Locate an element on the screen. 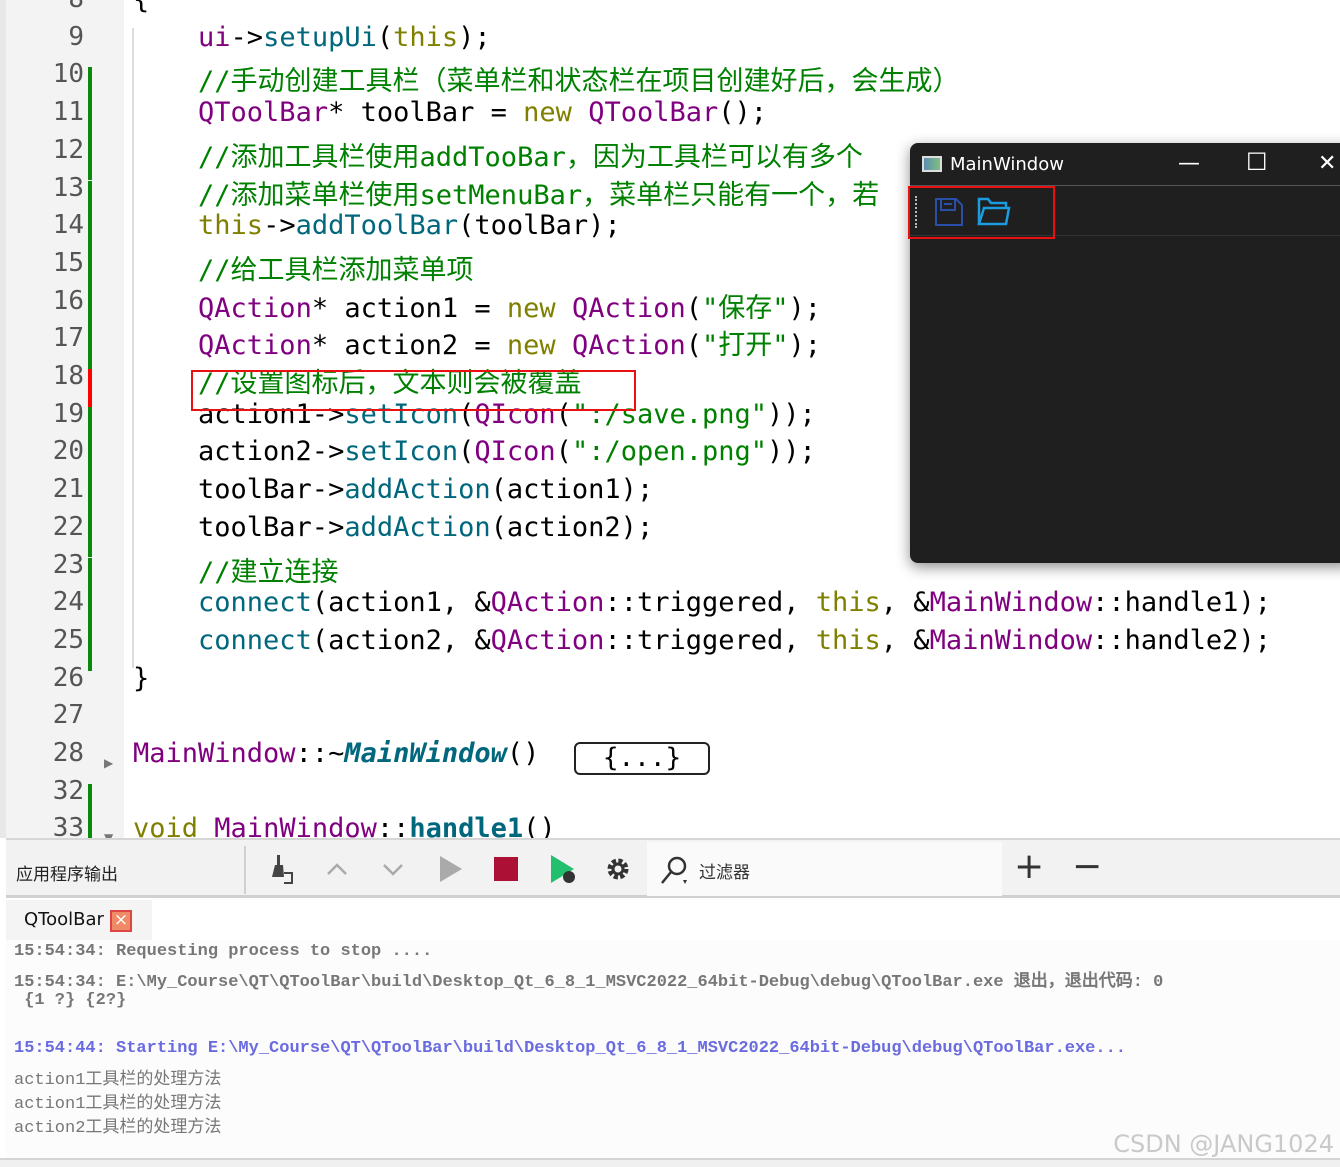  output-line: action1工具栏的处理方法 is located at coordinates (118, 1104).